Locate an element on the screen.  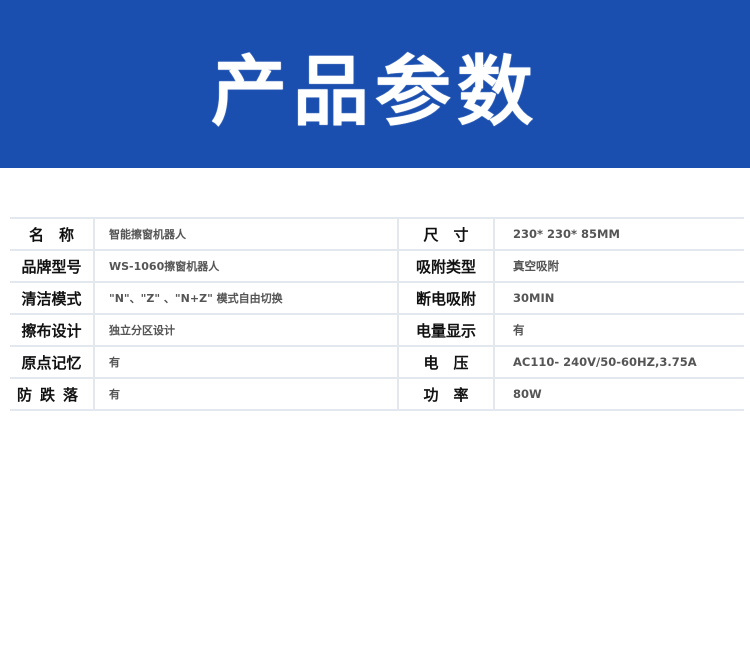
spec-value: 真空吸附 is located at coordinates (619, 266).